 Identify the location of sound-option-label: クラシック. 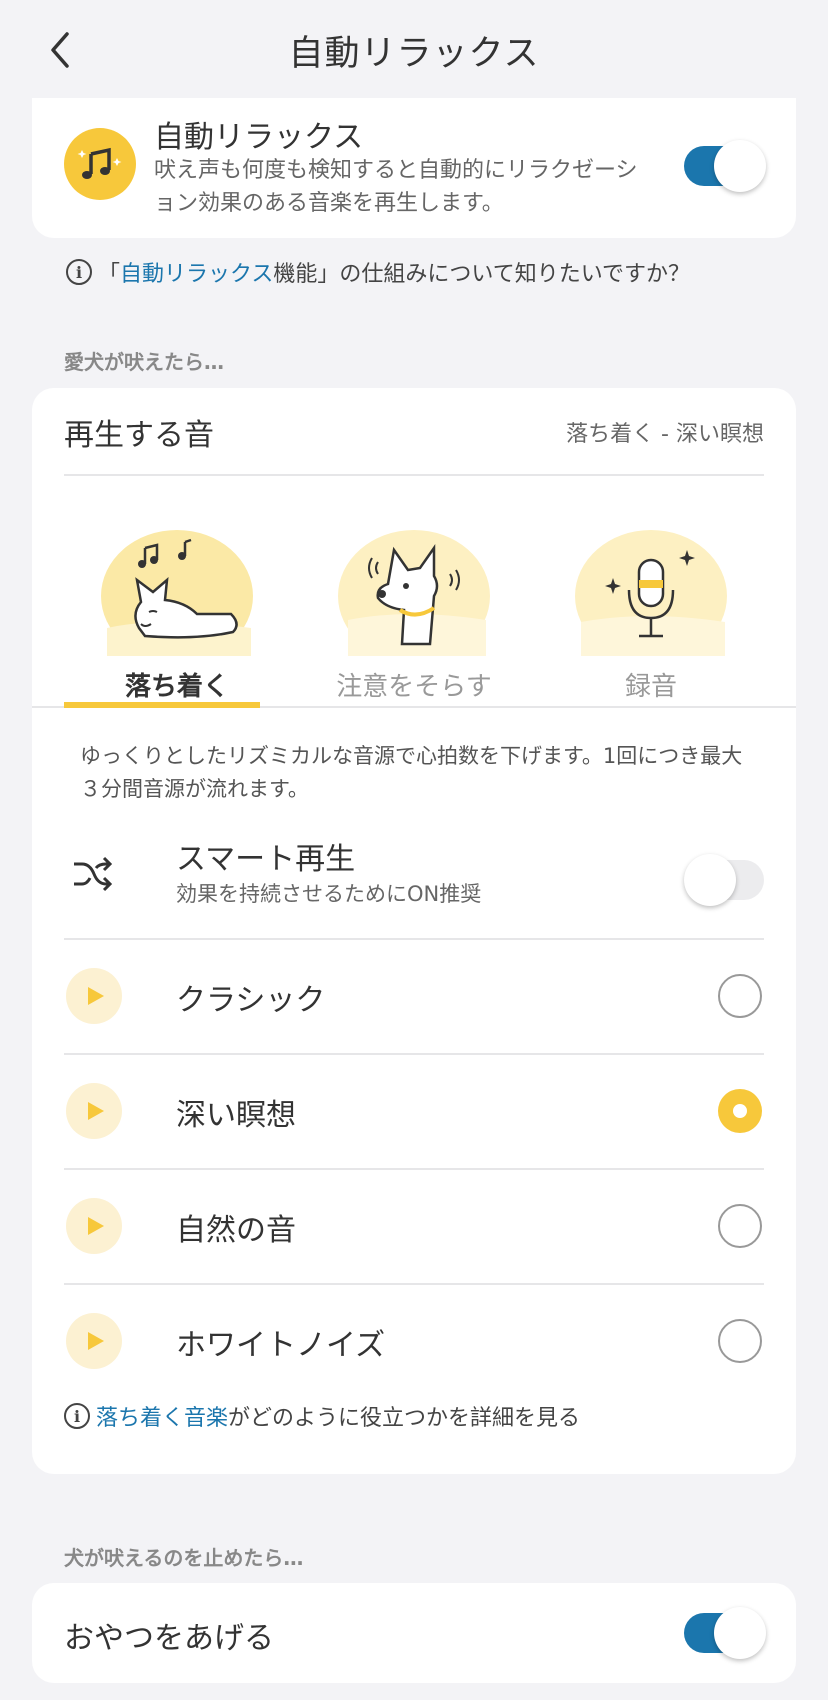
(251, 1000).